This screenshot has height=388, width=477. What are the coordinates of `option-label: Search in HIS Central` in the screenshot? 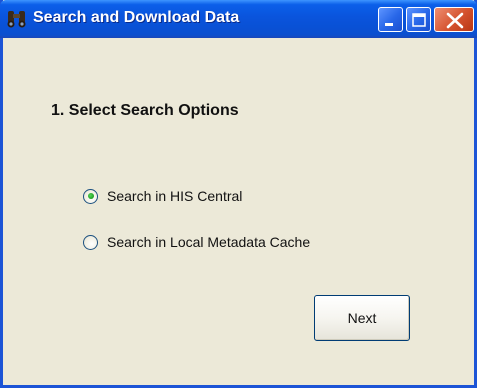 It's located at (174, 196).